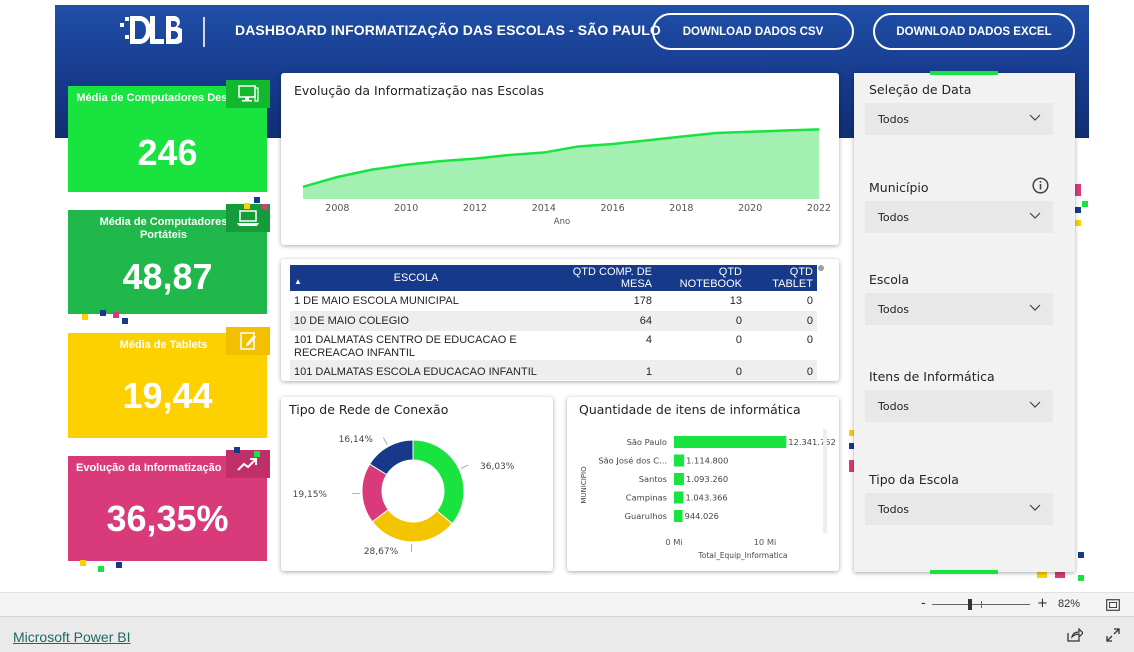 Image resolution: width=1134 pixels, height=652 pixels. What do you see at coordinates (707, 479) in the screenshot?
I see `bar-value-label: 1.093.260` at bounding box center [707, 479].